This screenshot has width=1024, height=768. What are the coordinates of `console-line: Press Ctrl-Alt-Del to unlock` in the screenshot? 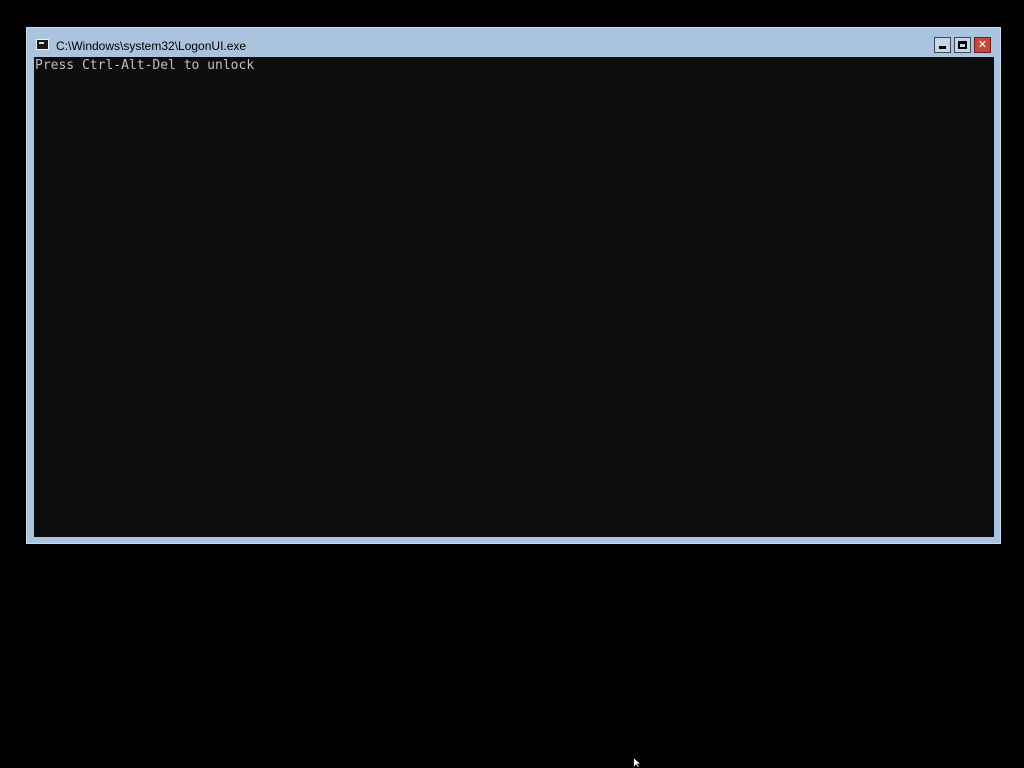 It's located at (145, 65).